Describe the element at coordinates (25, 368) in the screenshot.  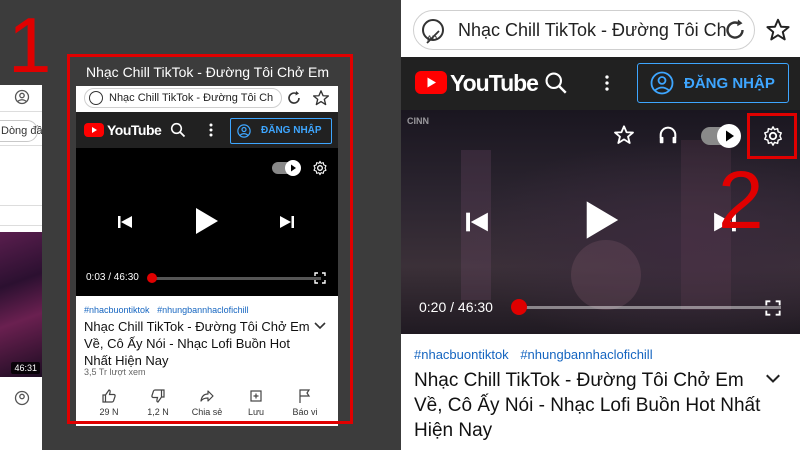
I see `duration-badge: 46:31` at that location.